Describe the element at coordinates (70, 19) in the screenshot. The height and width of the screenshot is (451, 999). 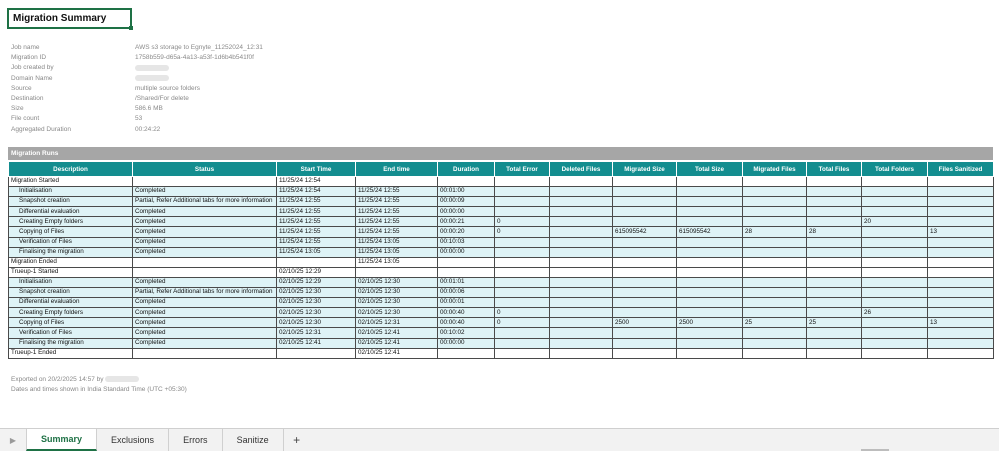
I see `sheet-title-cell: Migration Summary` at that location.